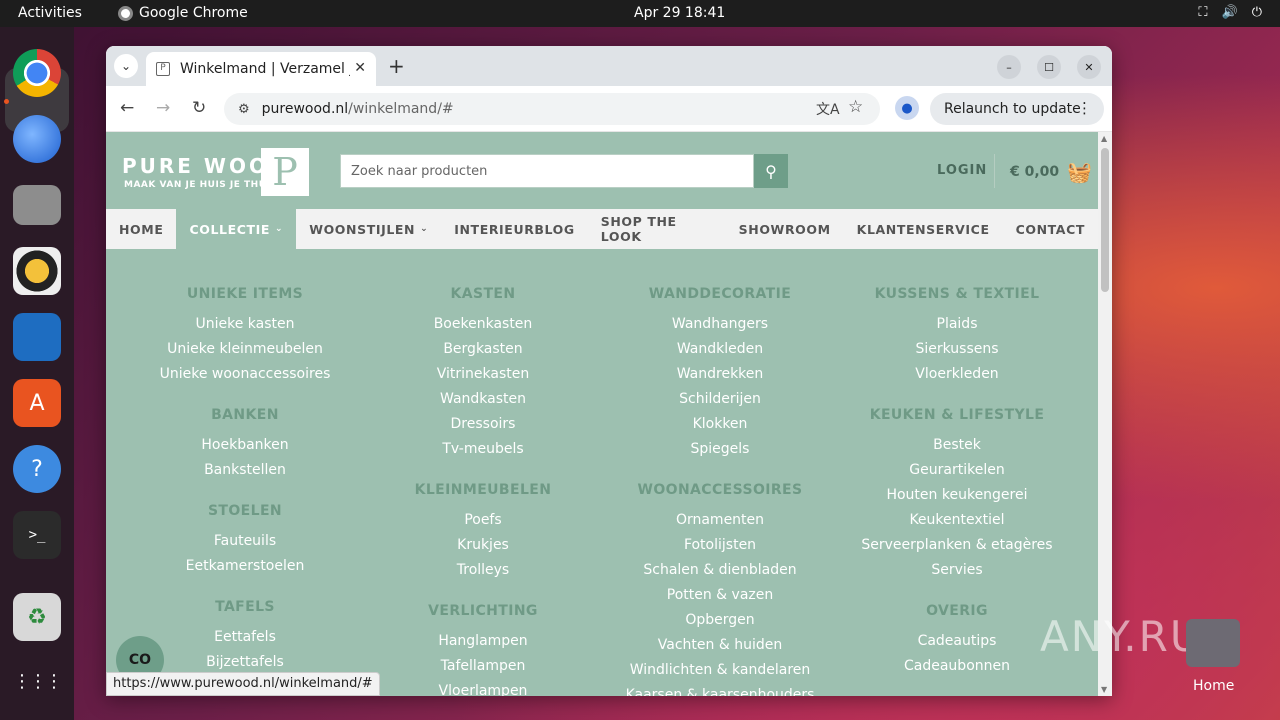 The width and height of the screenshot is (1280, 720). Describe the element at coordinates (771, 171) in the screenshot. I see `search-button: ⚲` at that location.